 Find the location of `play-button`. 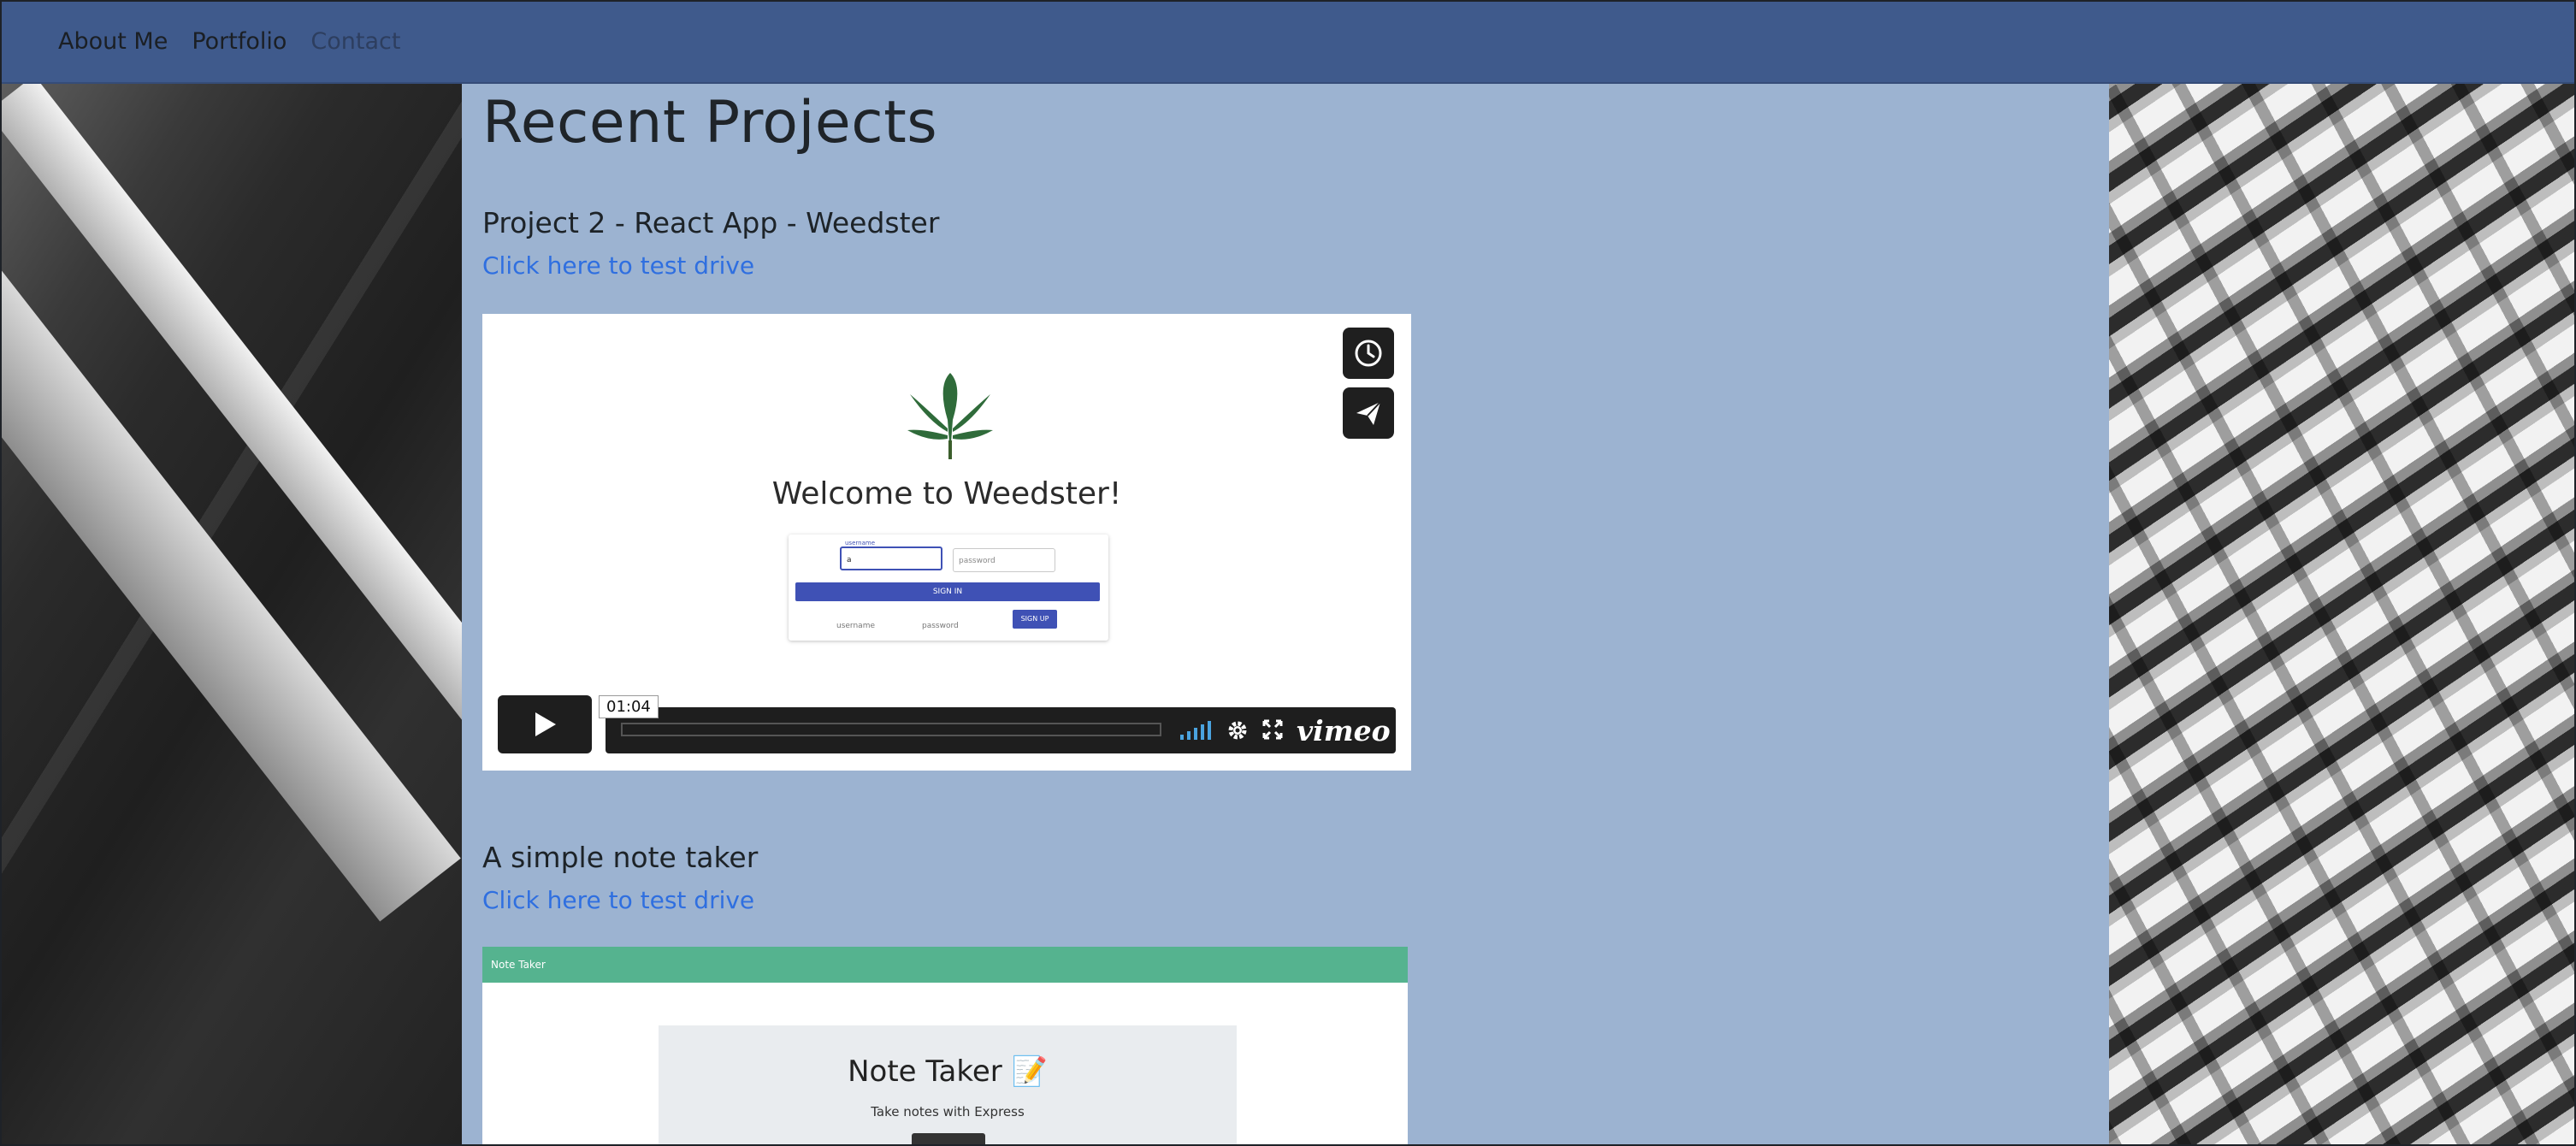

play-button is located at coordinates (545, 724).